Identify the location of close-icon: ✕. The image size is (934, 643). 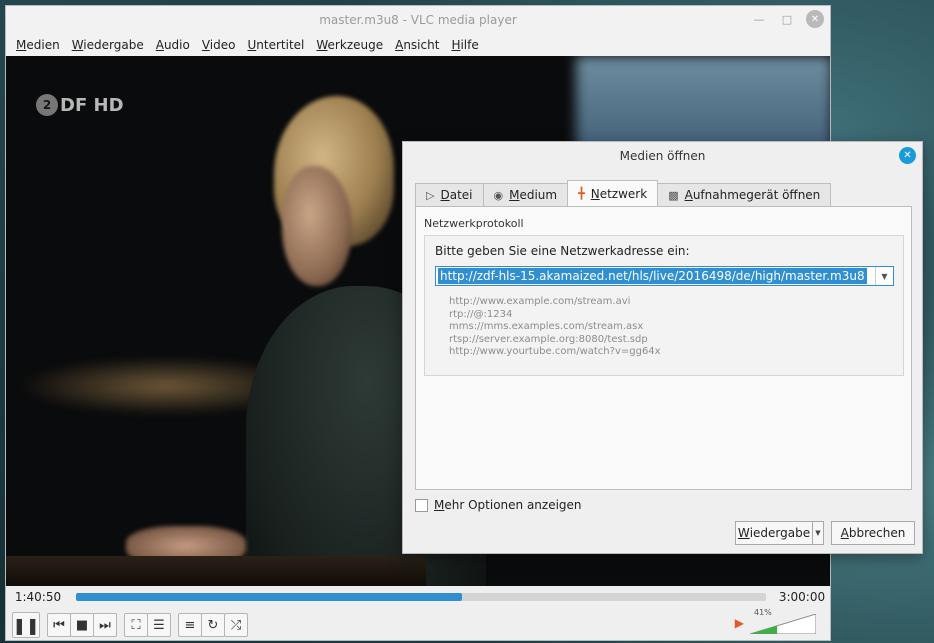
(815, 19).